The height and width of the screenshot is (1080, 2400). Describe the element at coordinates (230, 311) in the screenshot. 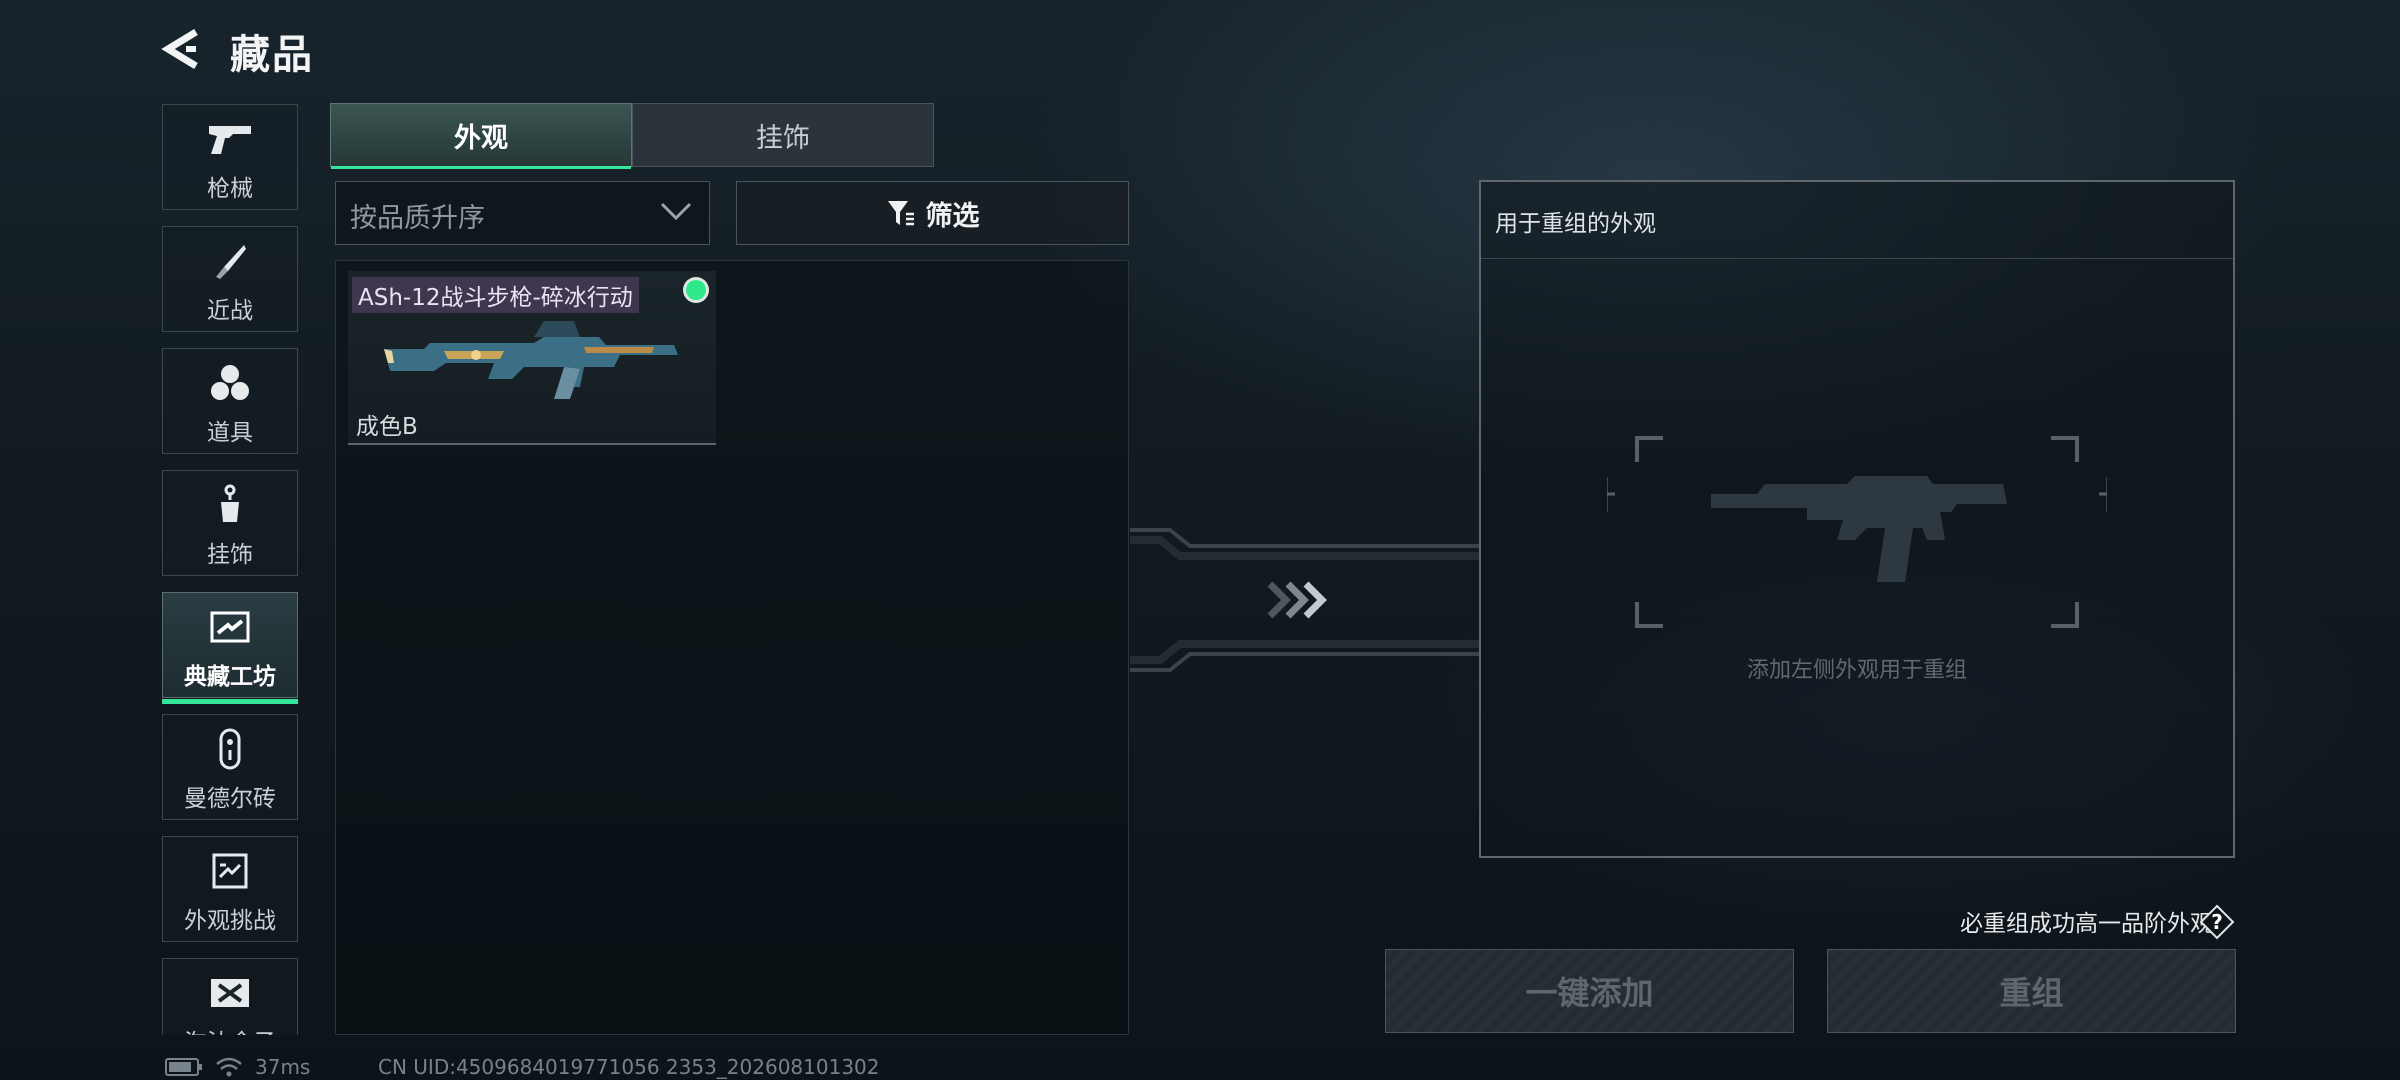

I see `sidebar-item-label: 近战` at that location.